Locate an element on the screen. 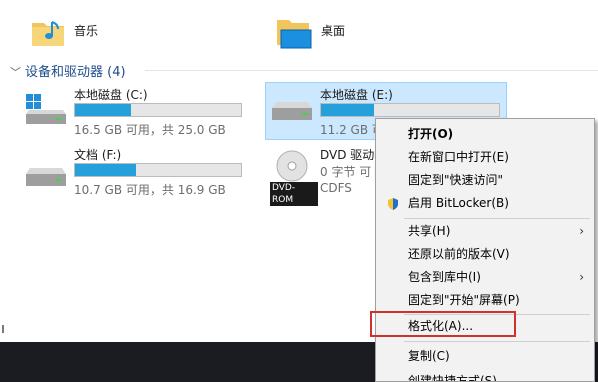 Image resolution: width=598 pixels, height=382 pixels. drive-info: 10.7 GB 可用，共 16.9 GB is located at coordinates (150, 190).